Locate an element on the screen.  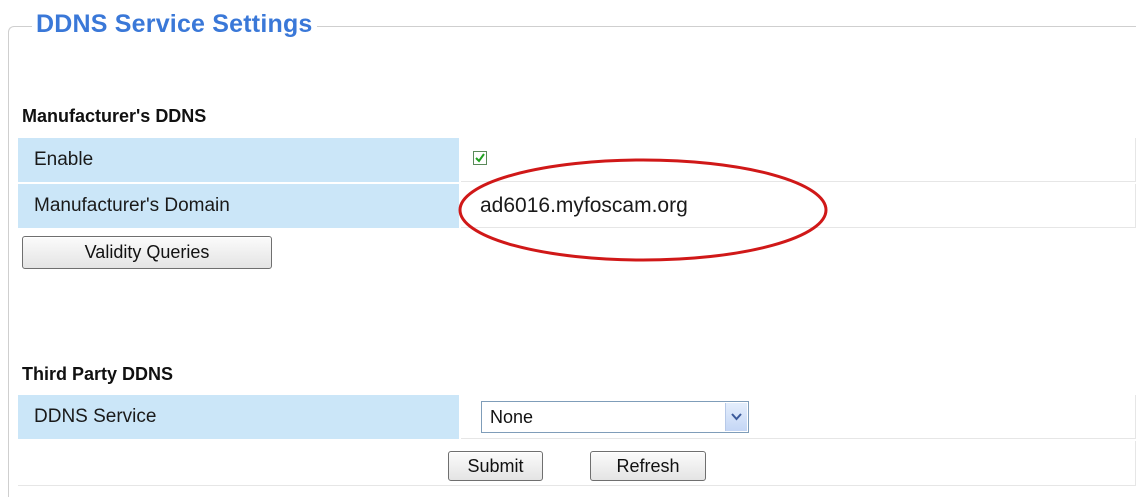
third-party-ddns-title: Third Party DDNS is located at coordinates (98, 374).